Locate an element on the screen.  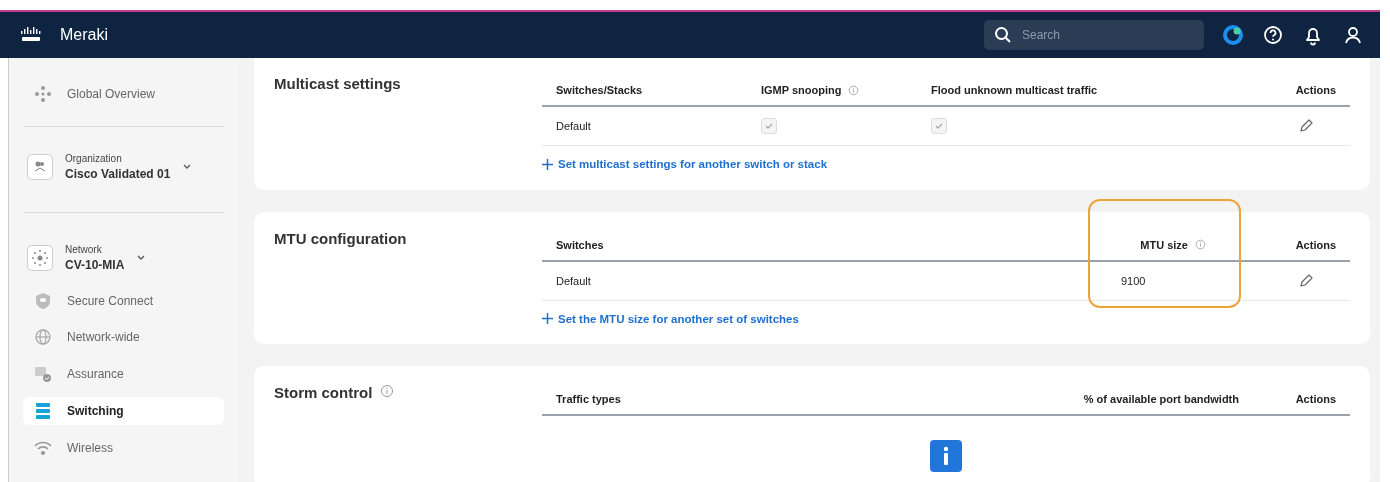
column-header: MTU size is located at coordinates (1164, 244).